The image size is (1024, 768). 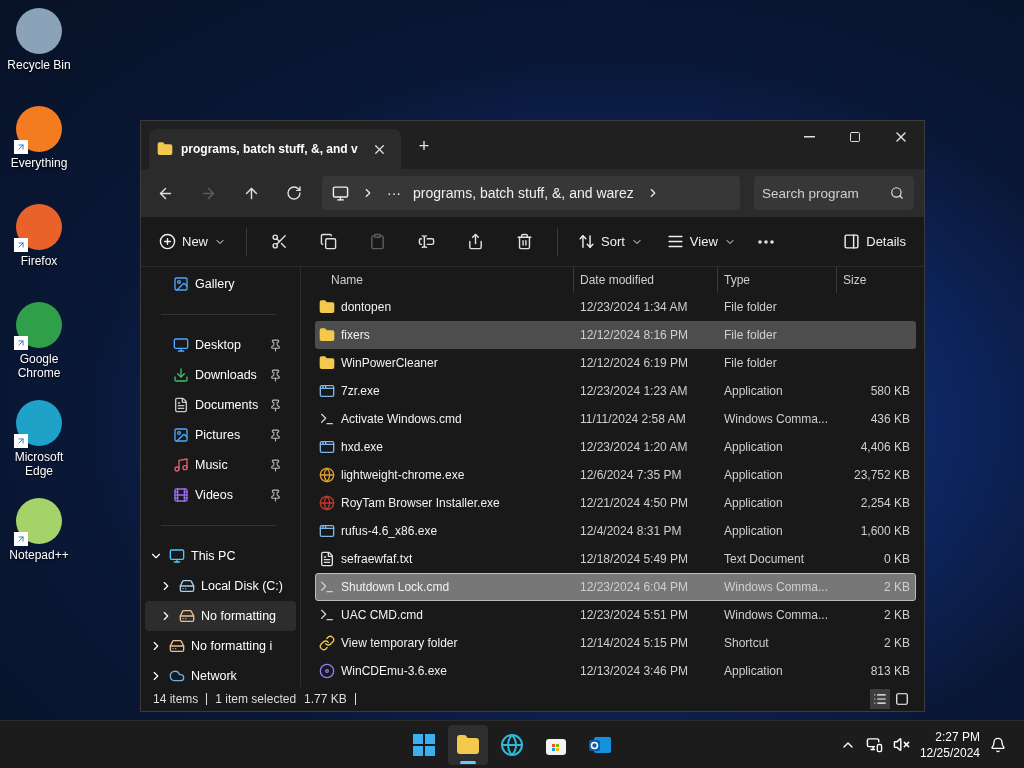 I want to click on desktop-icon-label: Everything, so click(x=39, y=163).